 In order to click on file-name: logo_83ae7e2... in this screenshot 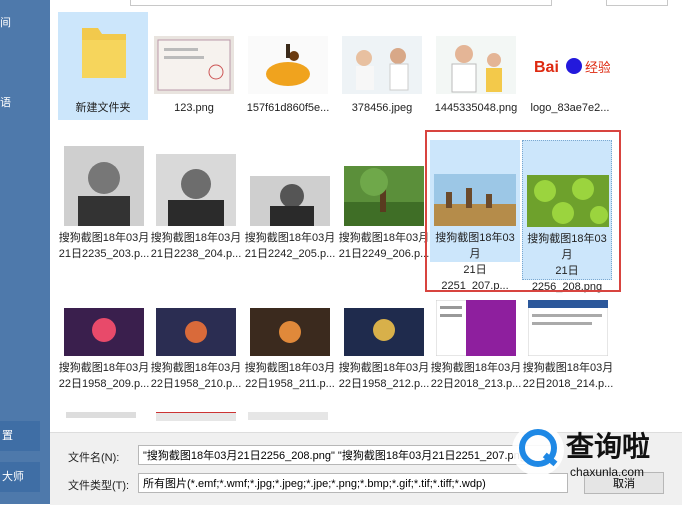, I will do `click(570, 108)`.